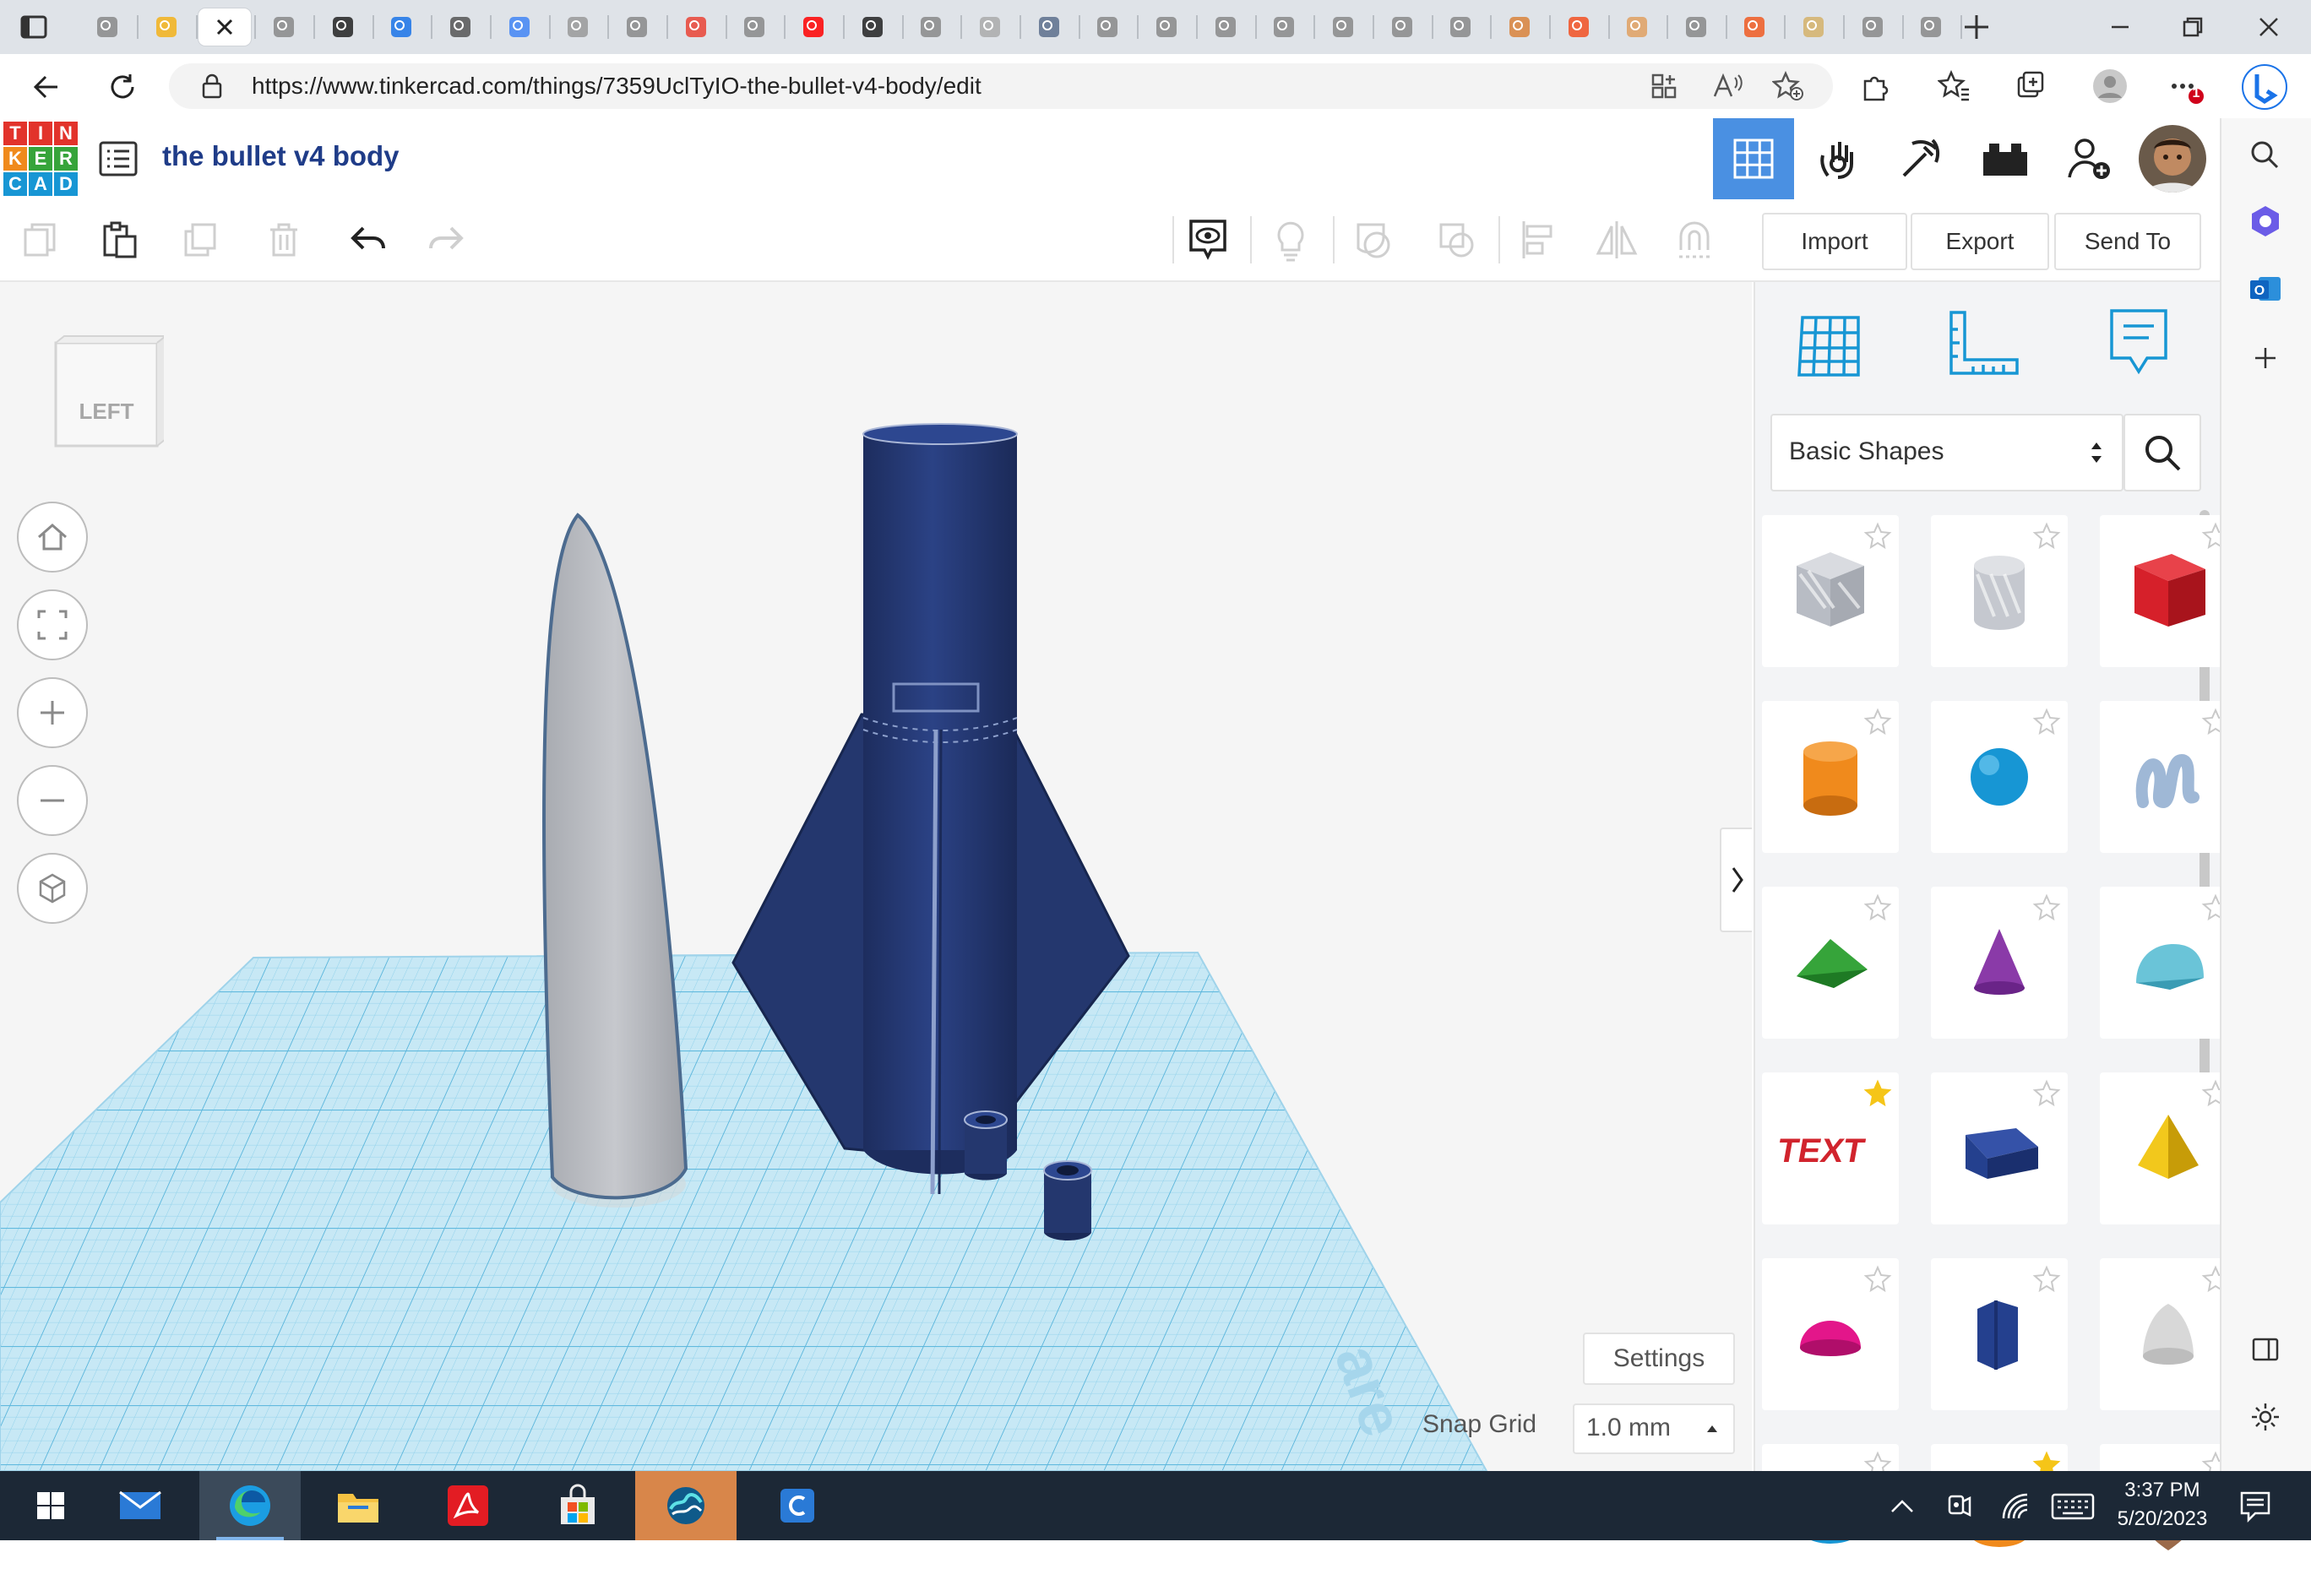 This screenshot has height=1596, width=2311. What do you see at coordinates (2168, 591) in the screenshot?
I see `shape-box` at bounding box center [2168, 591].